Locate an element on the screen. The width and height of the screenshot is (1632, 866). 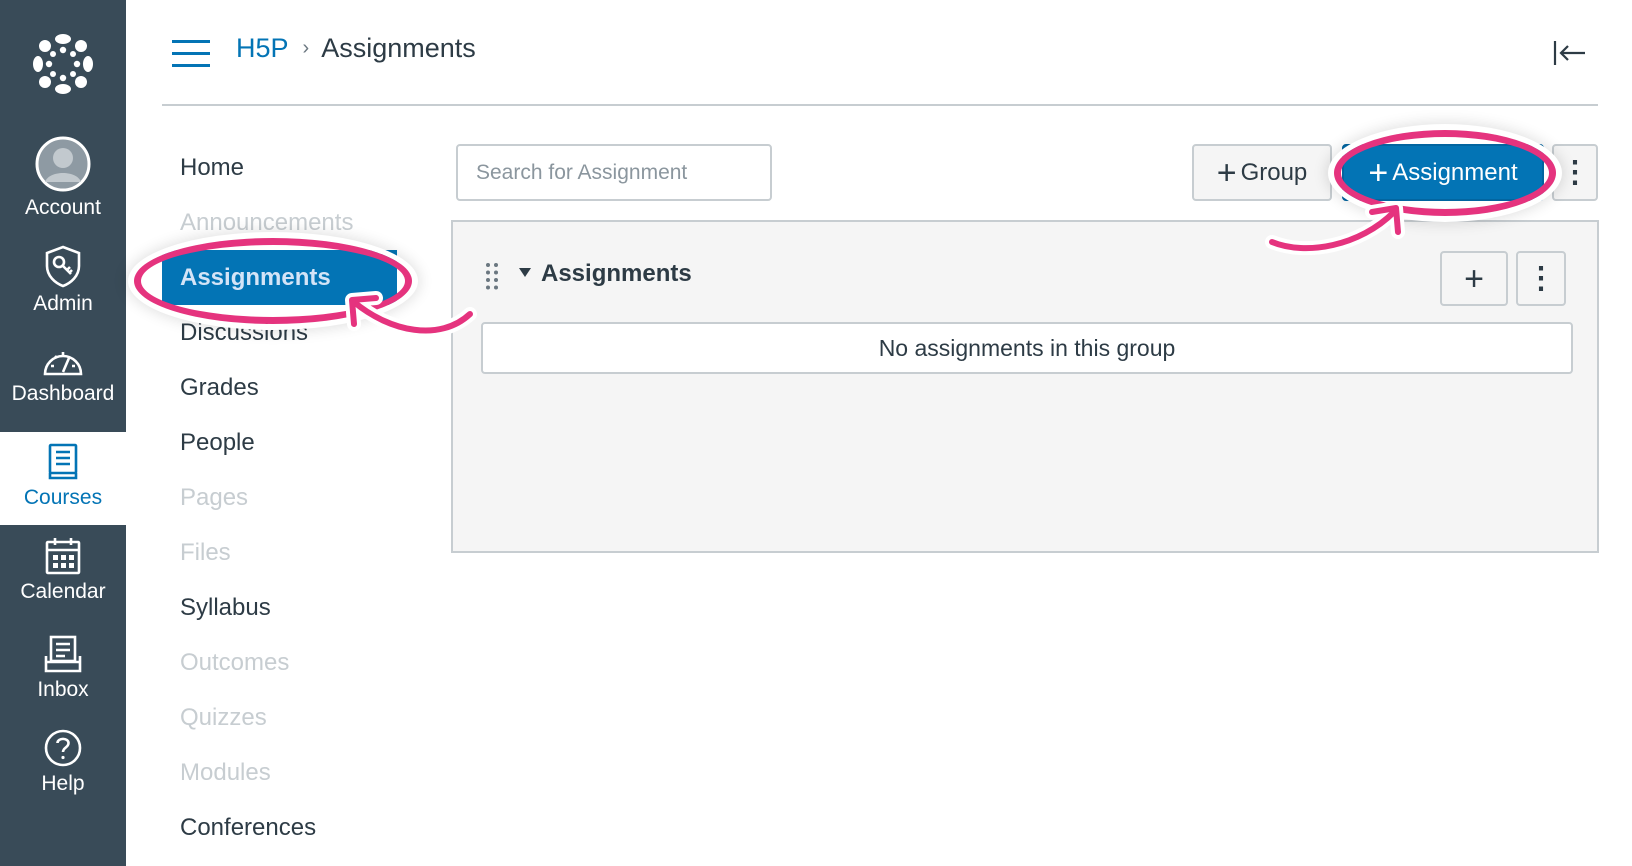
course-nav-modules: Modules is located at coordinates (292, 772).